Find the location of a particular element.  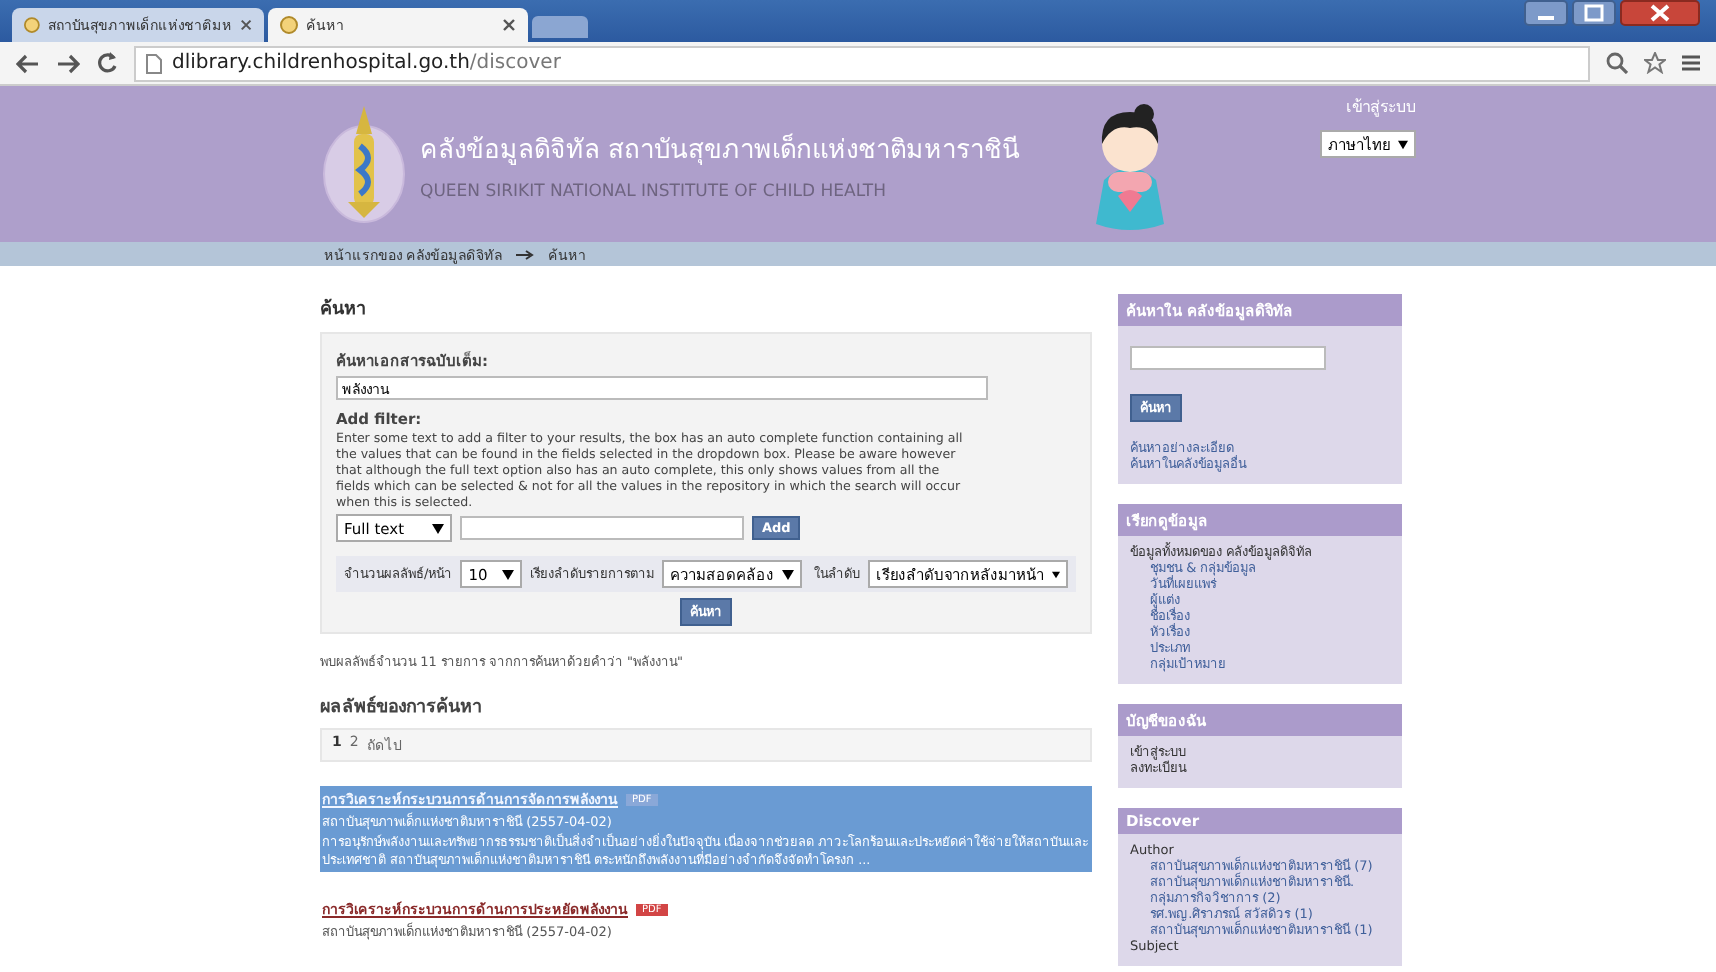

minimize-icon is located at coordinates (1546, 13).